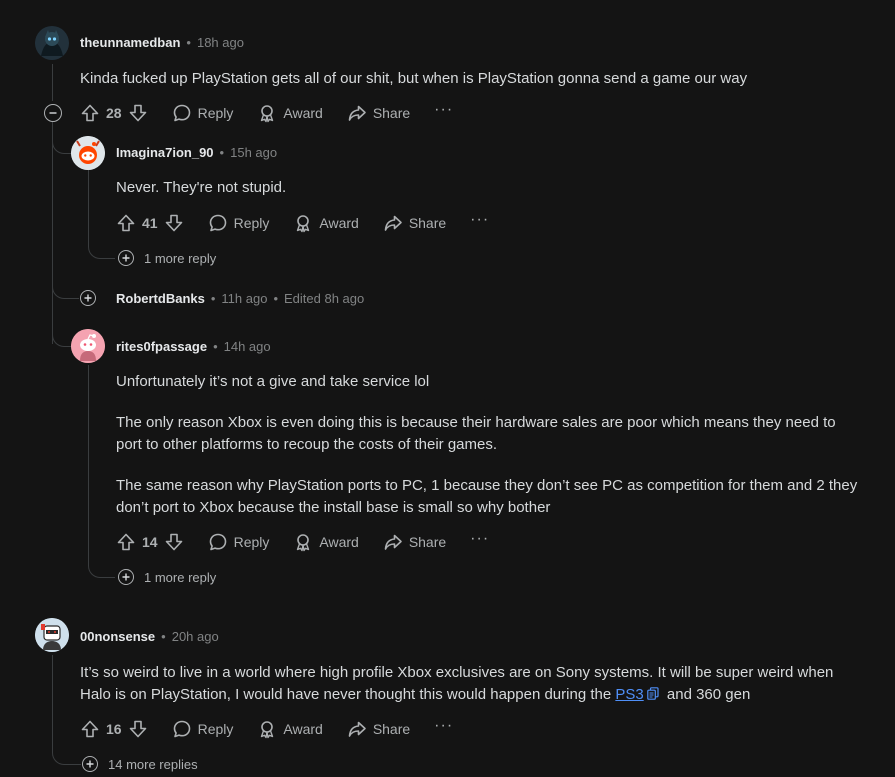 The height and width of the screenshot is (777, 895). I want to click on vote-group: 14, so click(150, 542).